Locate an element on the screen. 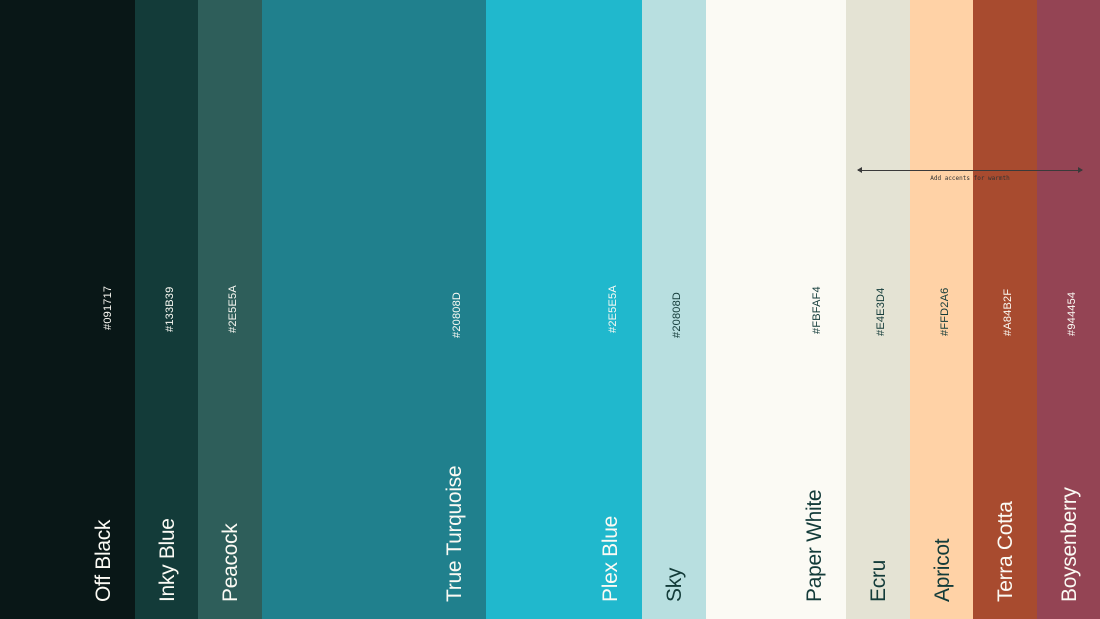  swatch-name: Paper White is located at coordinates (814, 545).